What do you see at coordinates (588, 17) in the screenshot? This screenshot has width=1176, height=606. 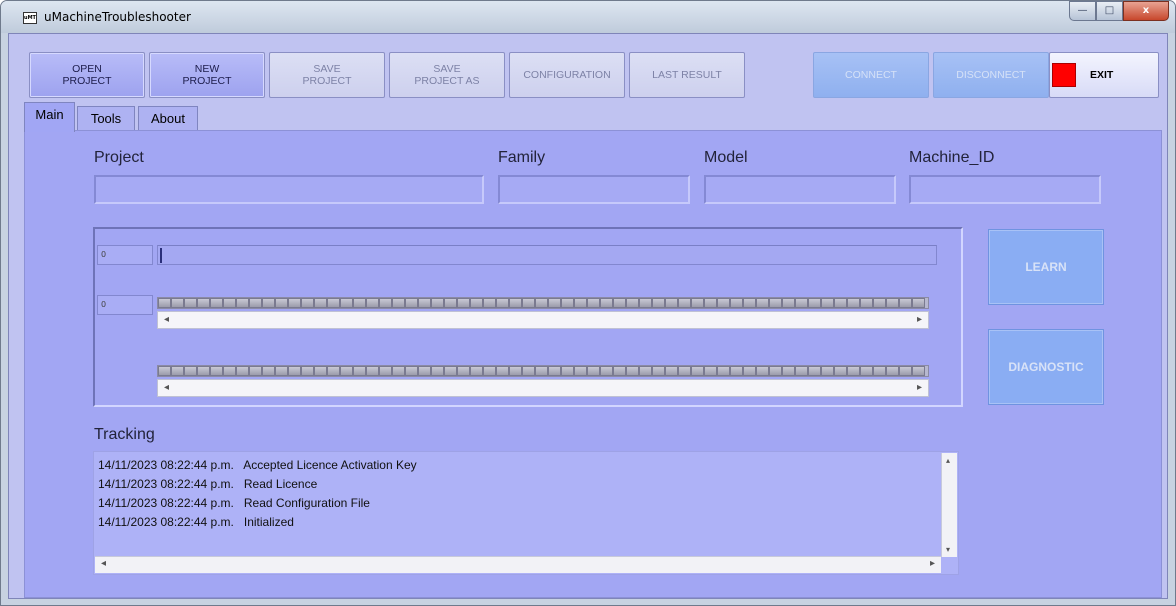 I see `title-bar: uMT uMachineTroubleshooter — □ x` at bounding box center [588, 17].